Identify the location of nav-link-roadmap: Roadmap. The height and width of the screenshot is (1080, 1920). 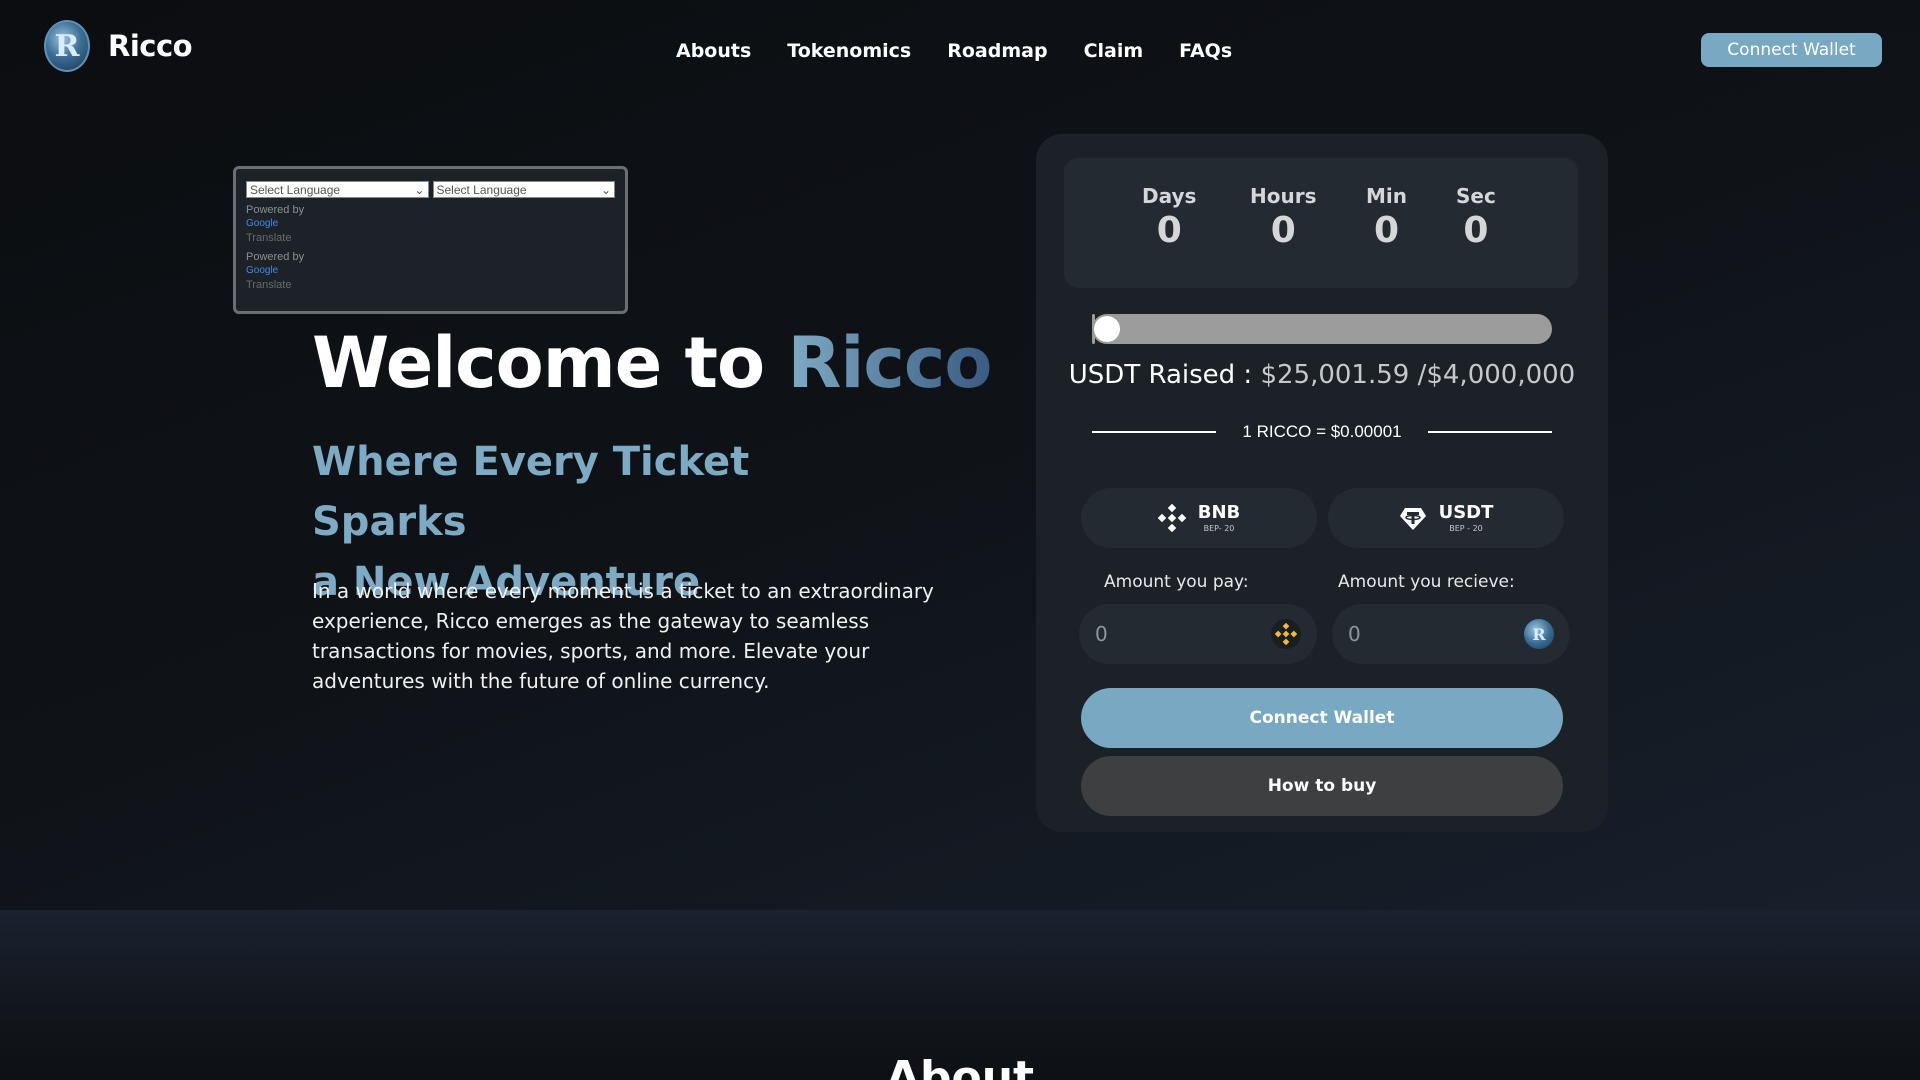
(997, 51).